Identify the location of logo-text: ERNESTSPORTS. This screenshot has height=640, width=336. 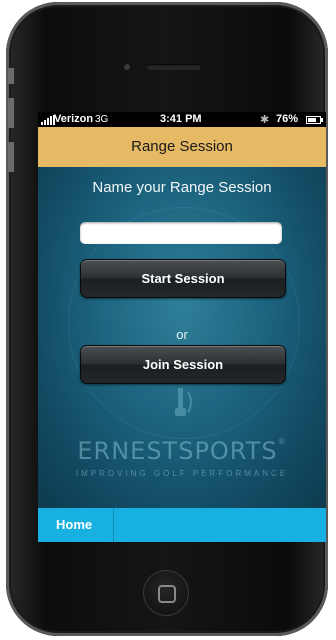
(177, 451).